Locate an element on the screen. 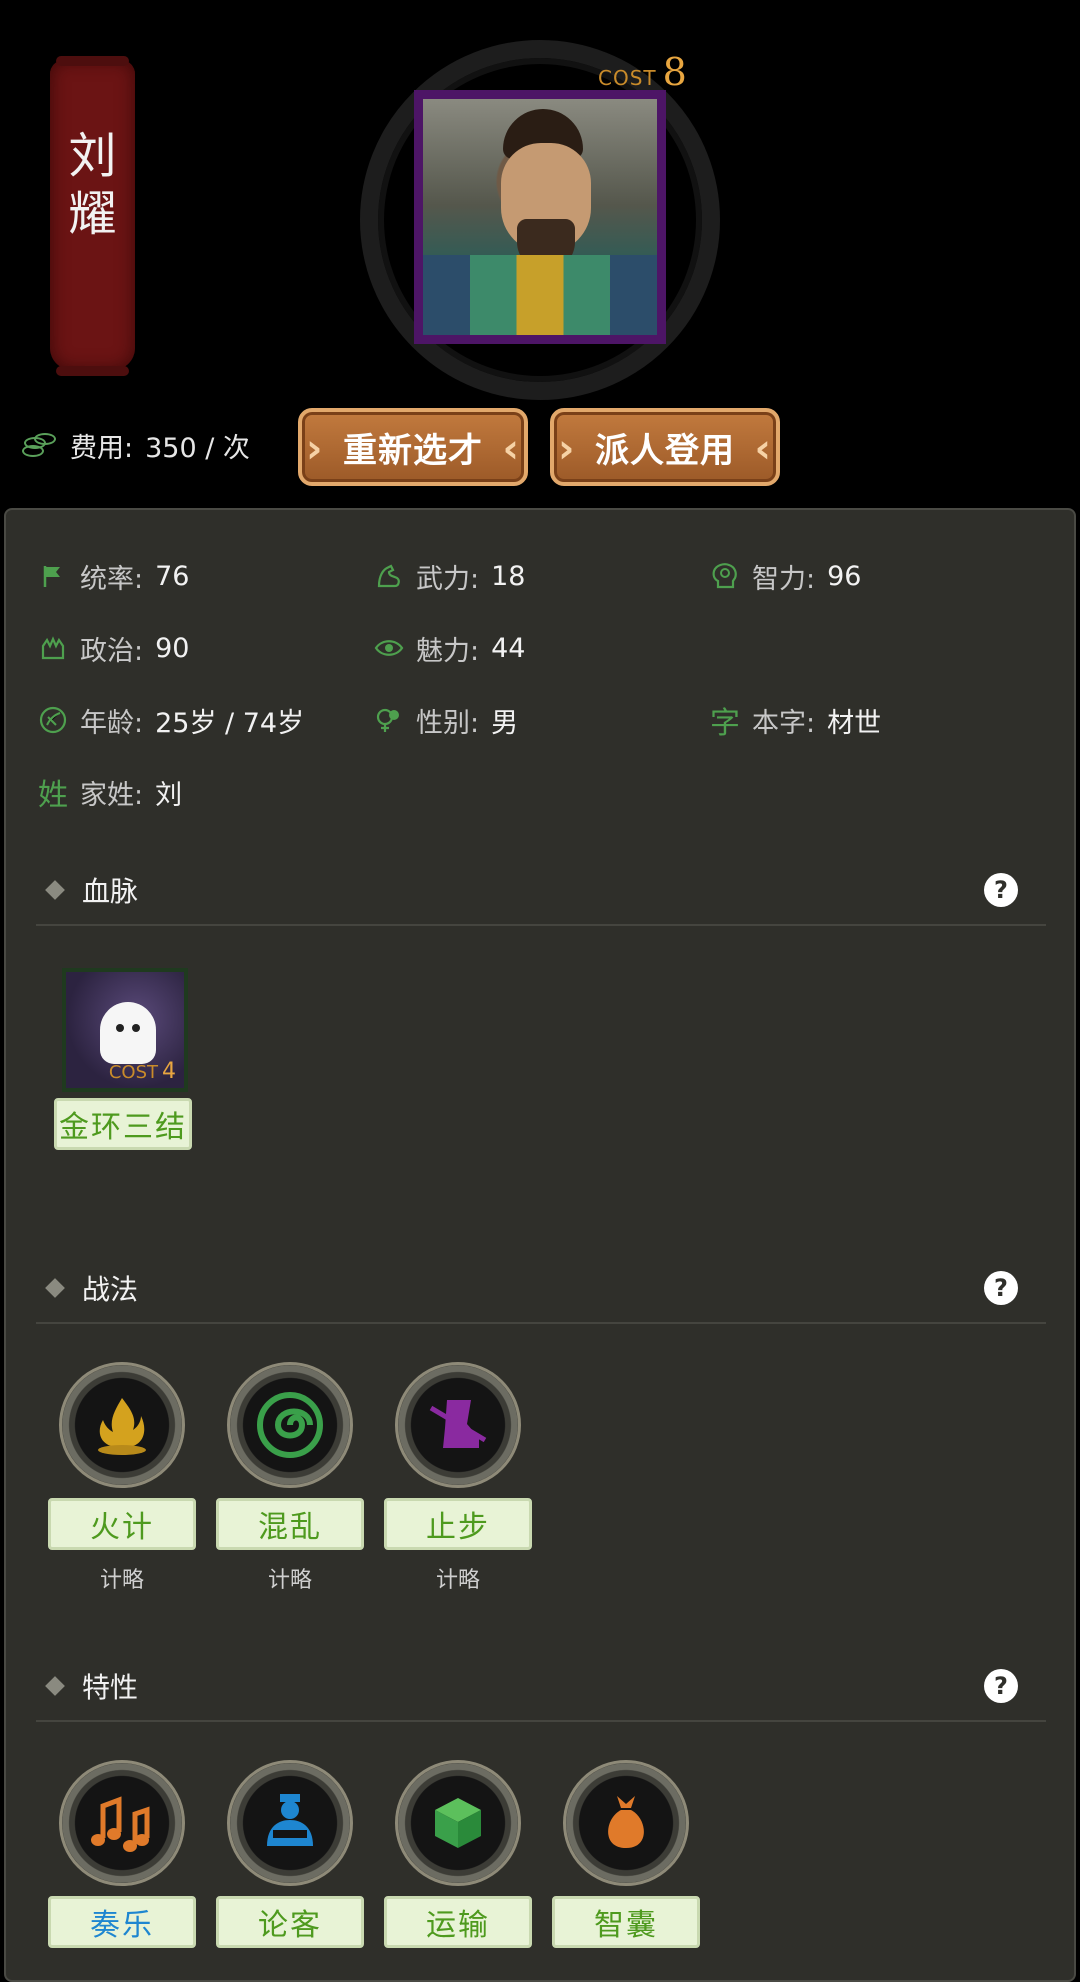  traits-list: 奏乐 论客 运输 智囊 is located at coordinates (384, 1854).